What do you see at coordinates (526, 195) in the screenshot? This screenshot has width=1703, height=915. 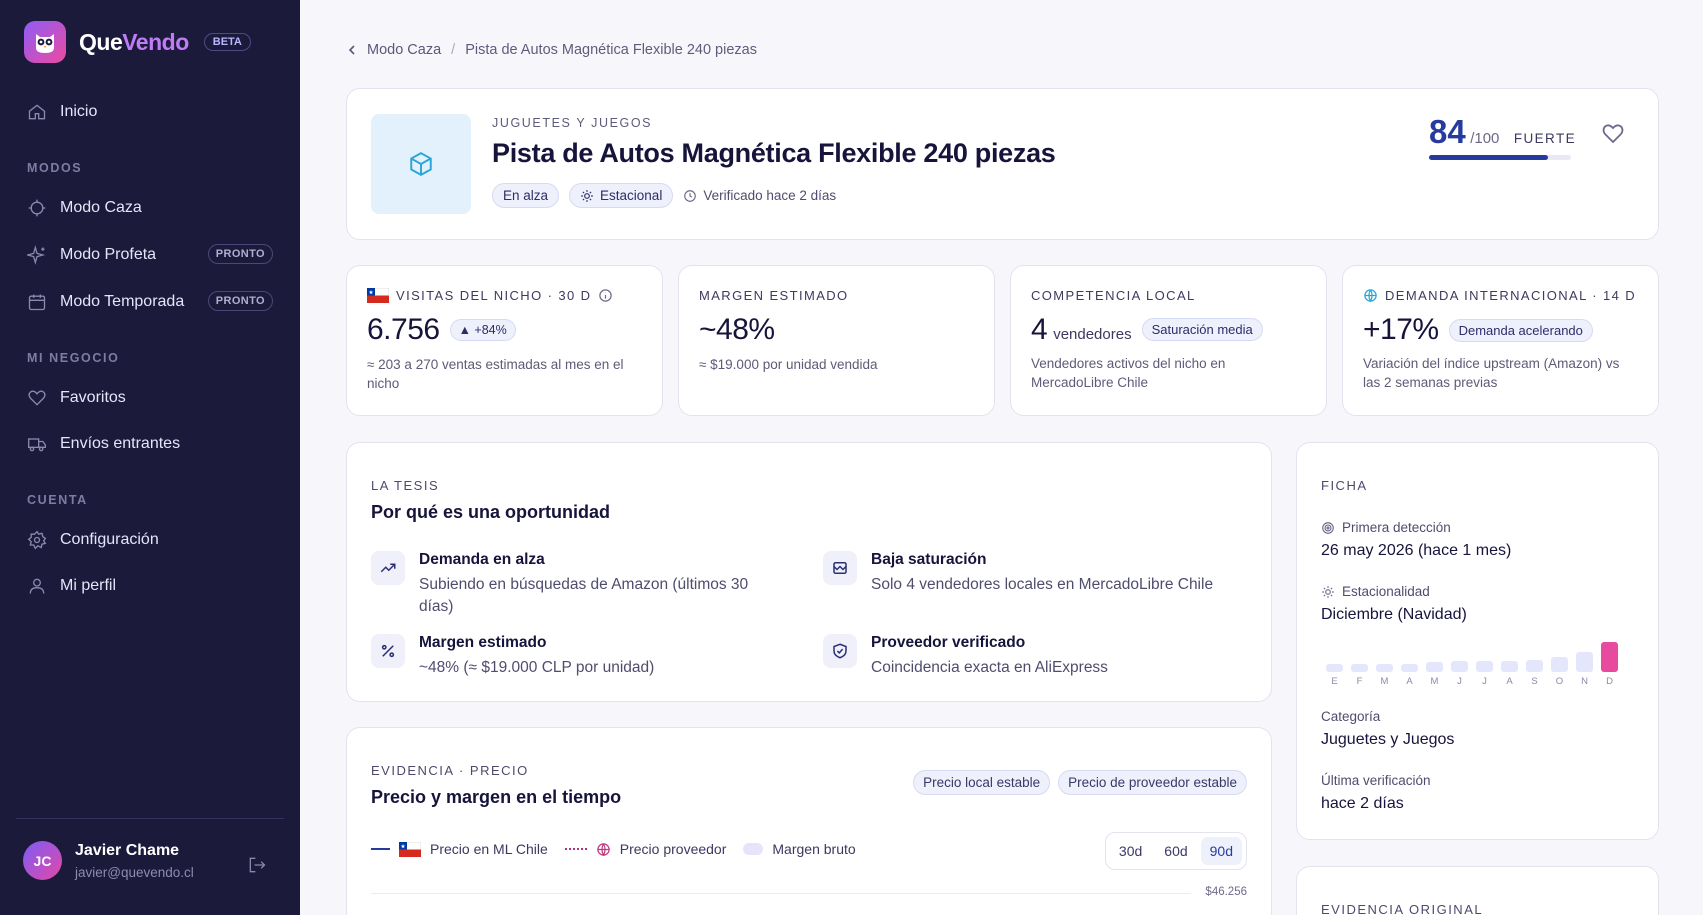 I see `tag-en-alza: En alza` at bounding box center [526, 195].